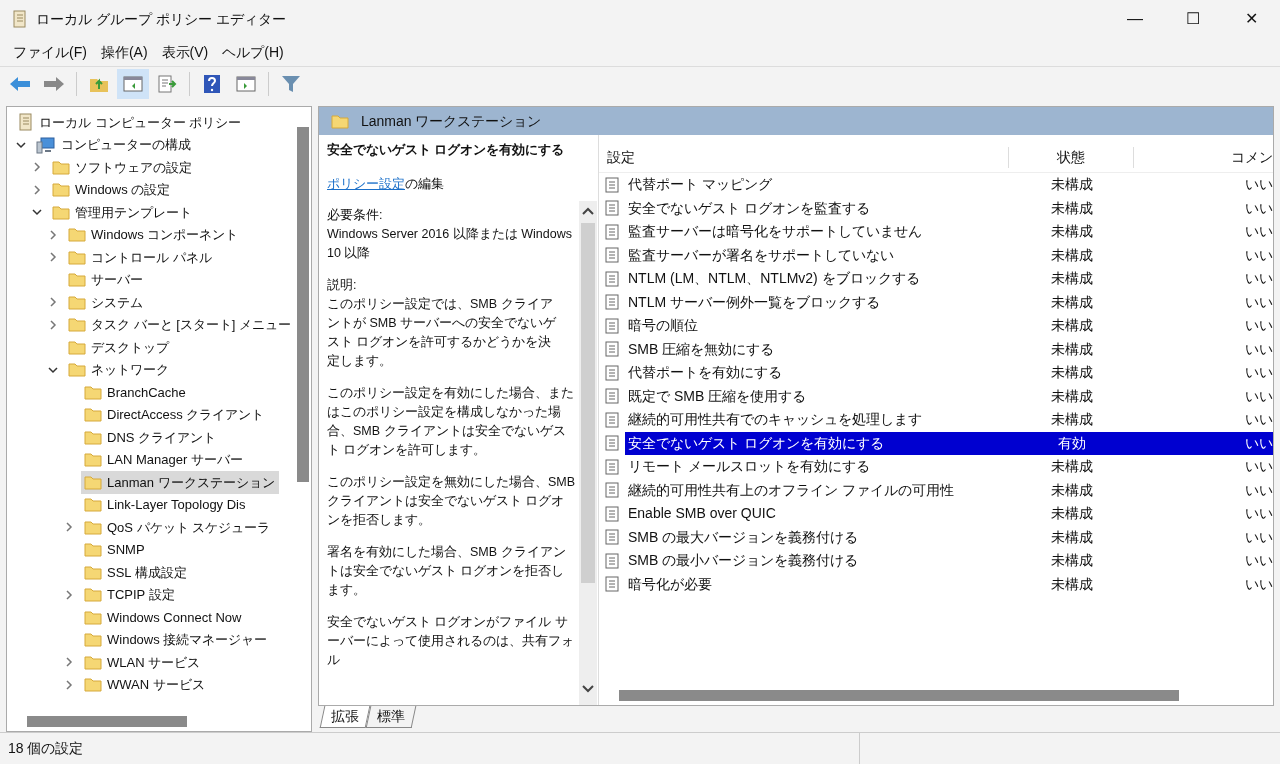  I want to click on tree-item: タスク バーと [スタート] メニュー, so click(180, 324).